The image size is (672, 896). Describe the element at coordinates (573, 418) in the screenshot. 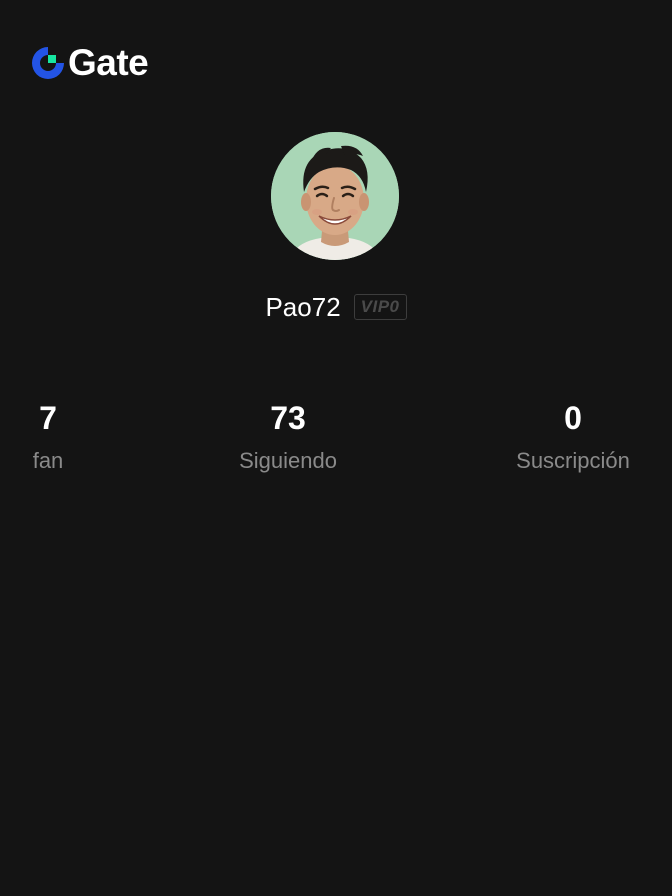

I see `stat-subscriptions-value: 0` at that location.